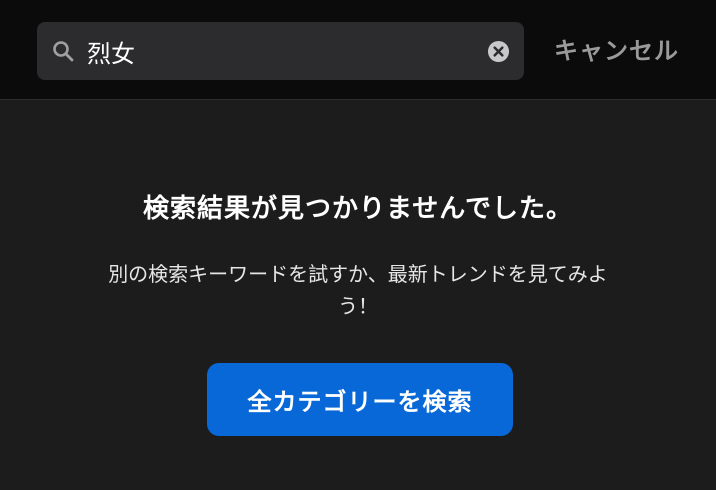  I want to click on search-bar, so click(280, 51).